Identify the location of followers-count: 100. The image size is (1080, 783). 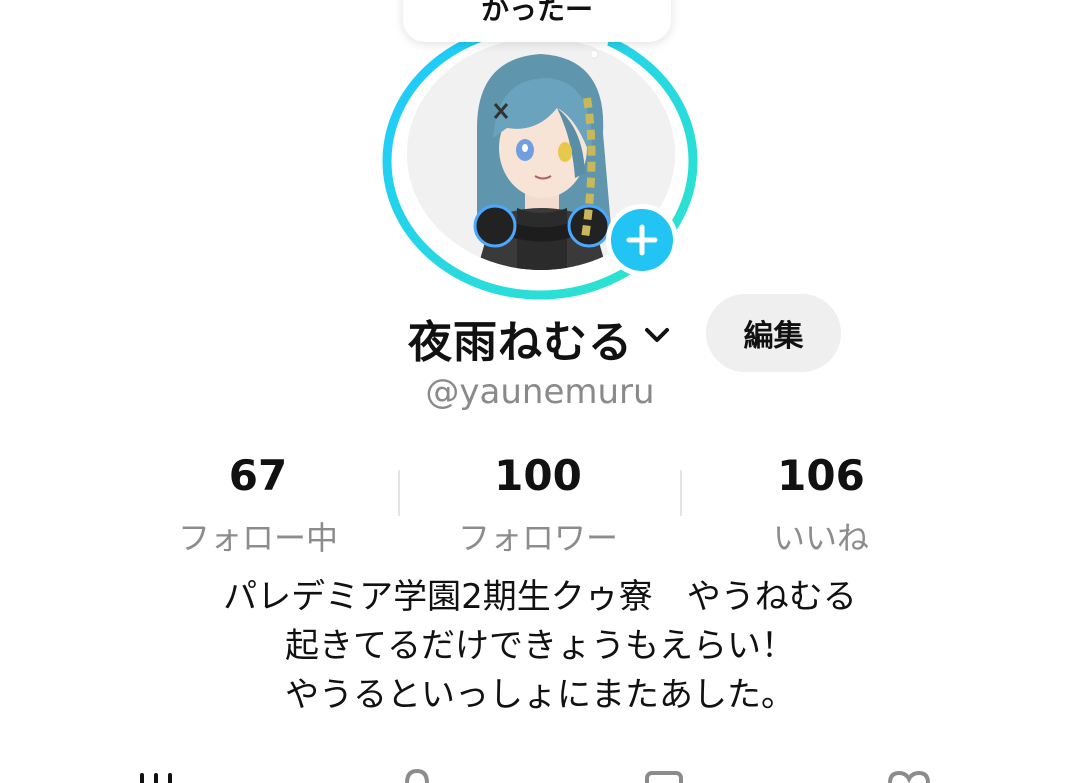
(538, 475).